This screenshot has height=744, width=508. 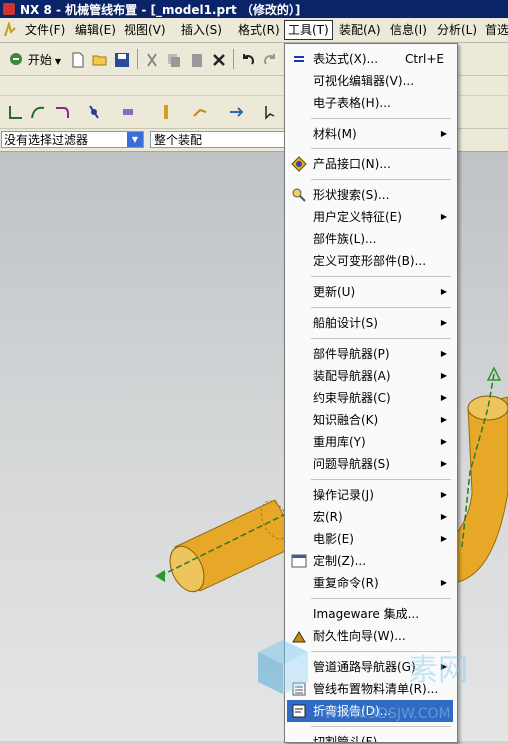 What do you see at coordinates (78, 60) in the screenshot?
I see `new-file-icon` at bounding box center [78, 60].